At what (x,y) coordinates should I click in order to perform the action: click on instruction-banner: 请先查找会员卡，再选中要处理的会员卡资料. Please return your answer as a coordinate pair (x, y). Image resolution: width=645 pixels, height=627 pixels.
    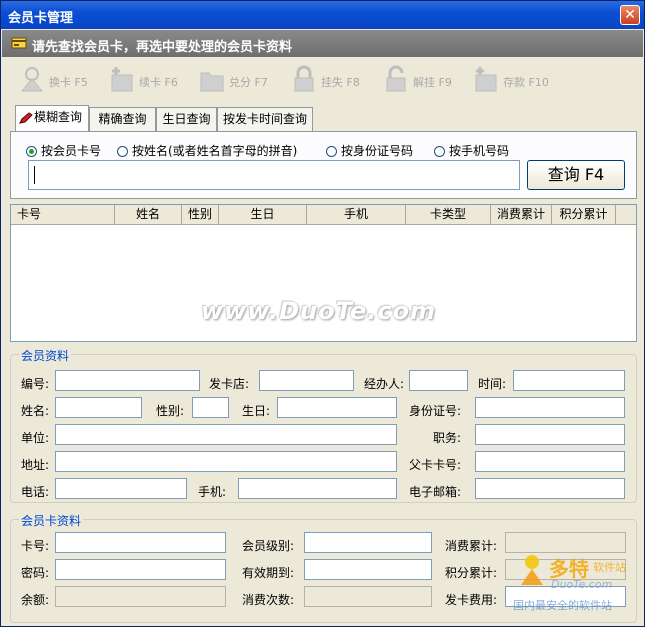
    Looking at the image, I should click on (322, 43).